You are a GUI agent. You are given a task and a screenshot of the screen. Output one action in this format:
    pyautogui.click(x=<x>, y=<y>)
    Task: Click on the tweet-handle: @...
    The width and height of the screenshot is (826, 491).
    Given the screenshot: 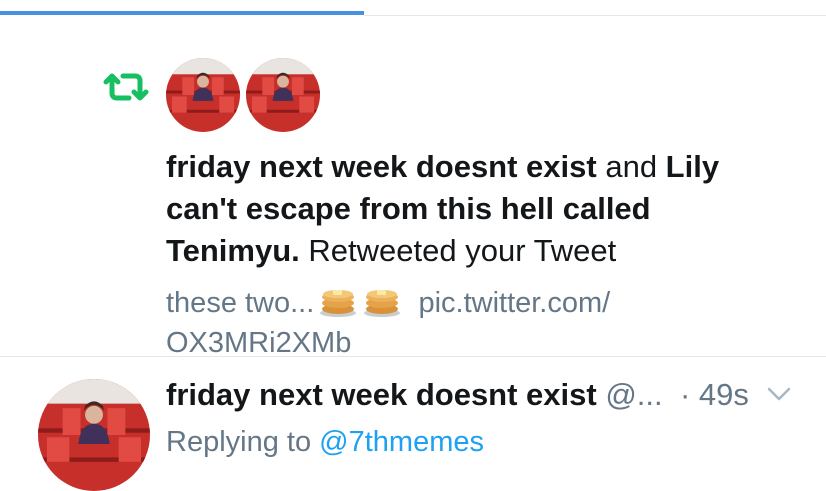 What is the action you would take?
    pyautogui.click(x=629, y=394)
    